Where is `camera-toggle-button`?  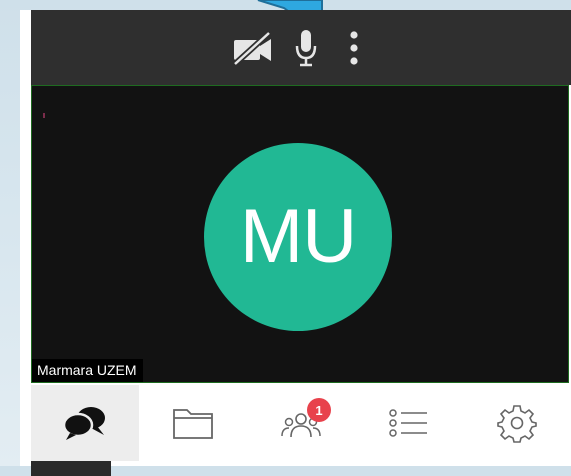 camera-toggle-button is located at coordinates (253, 47).